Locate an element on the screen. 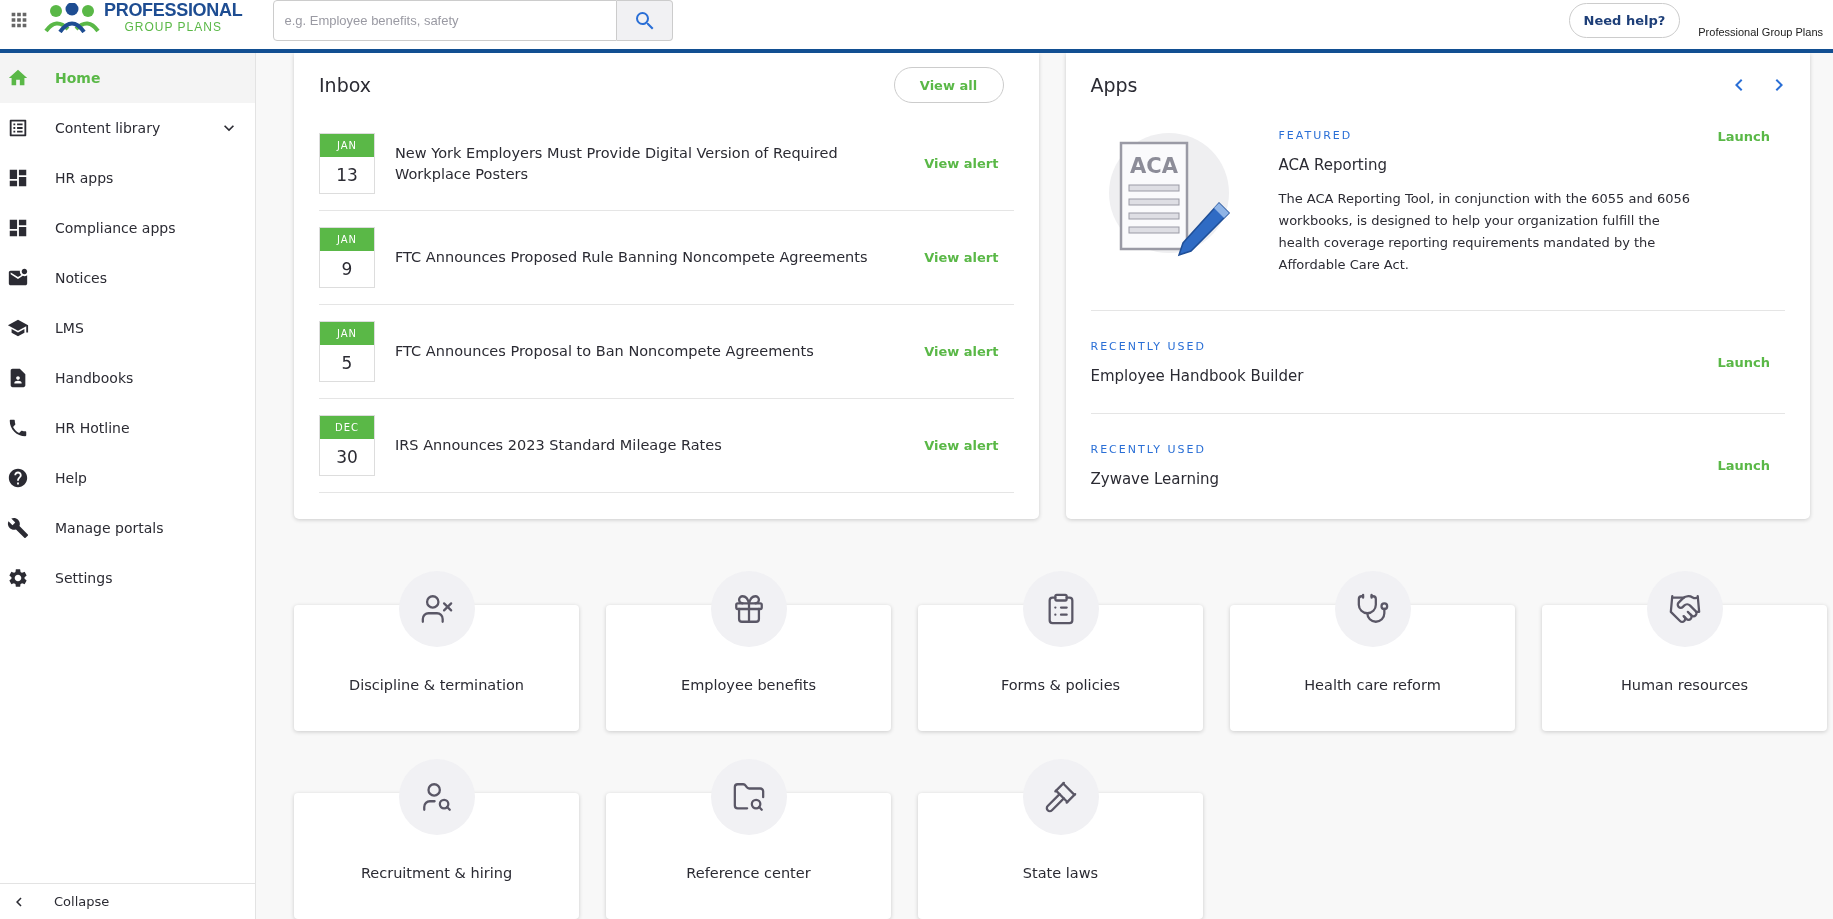 Image resolution: width=1833 pixels, height=919 pixels. sidebar-item: HR apps is located at coordinates (127, 178).